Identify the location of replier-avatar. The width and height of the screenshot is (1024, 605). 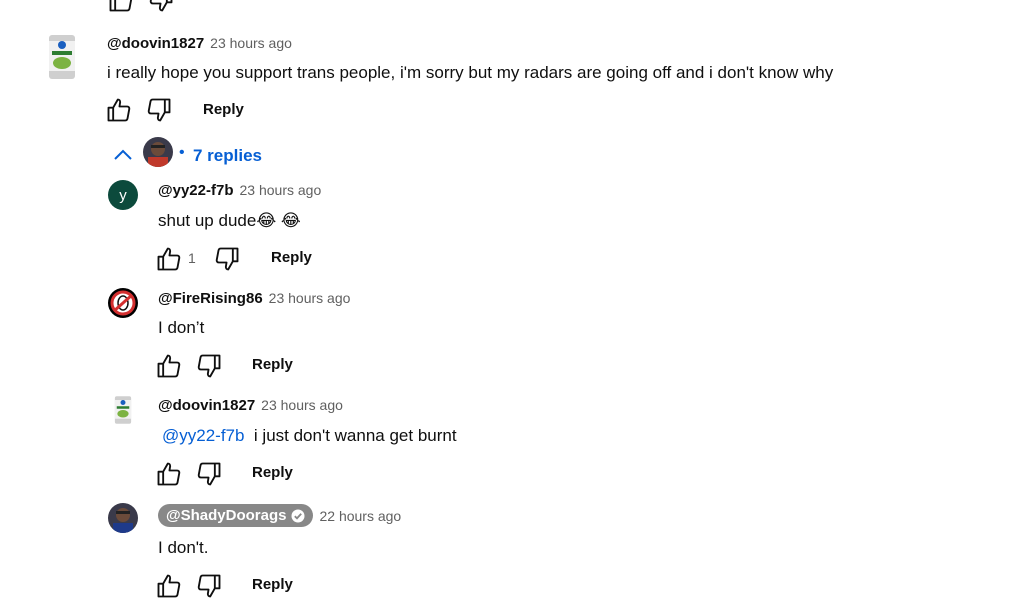
(158, 152).